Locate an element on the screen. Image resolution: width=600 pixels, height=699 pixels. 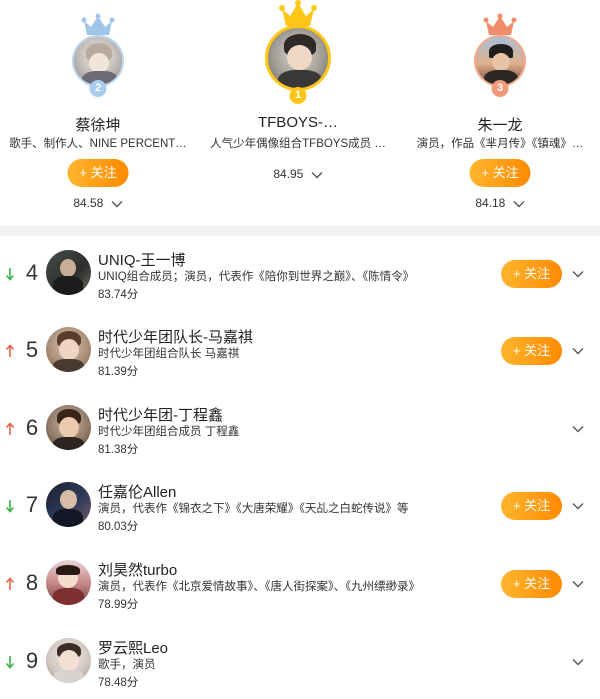
bronze-crown-icon is located at coordinates (500, 24).